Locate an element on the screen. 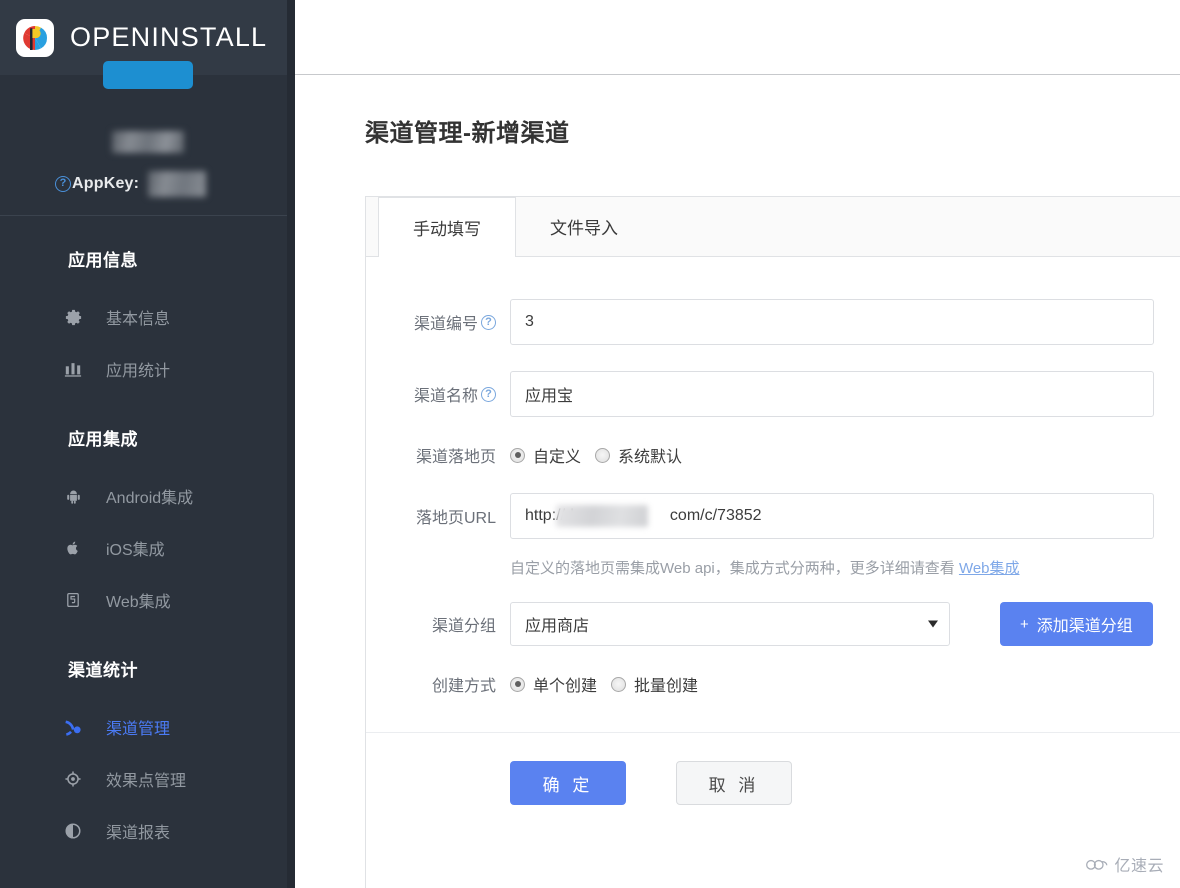 Image resolution: width=1180 pixels, height=888 pixels. form-label-landing-page: 渠道落地页 is located at coordinates (456, 455).